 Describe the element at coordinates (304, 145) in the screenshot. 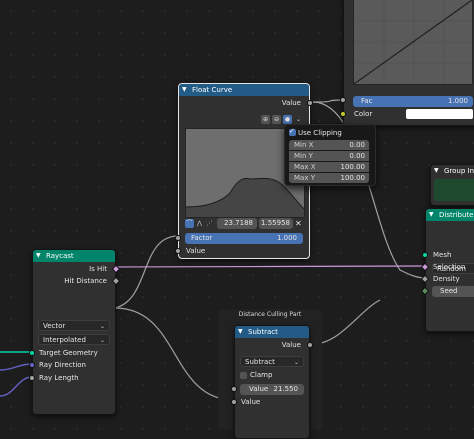

I see `min-x-label: Min X` at that location.